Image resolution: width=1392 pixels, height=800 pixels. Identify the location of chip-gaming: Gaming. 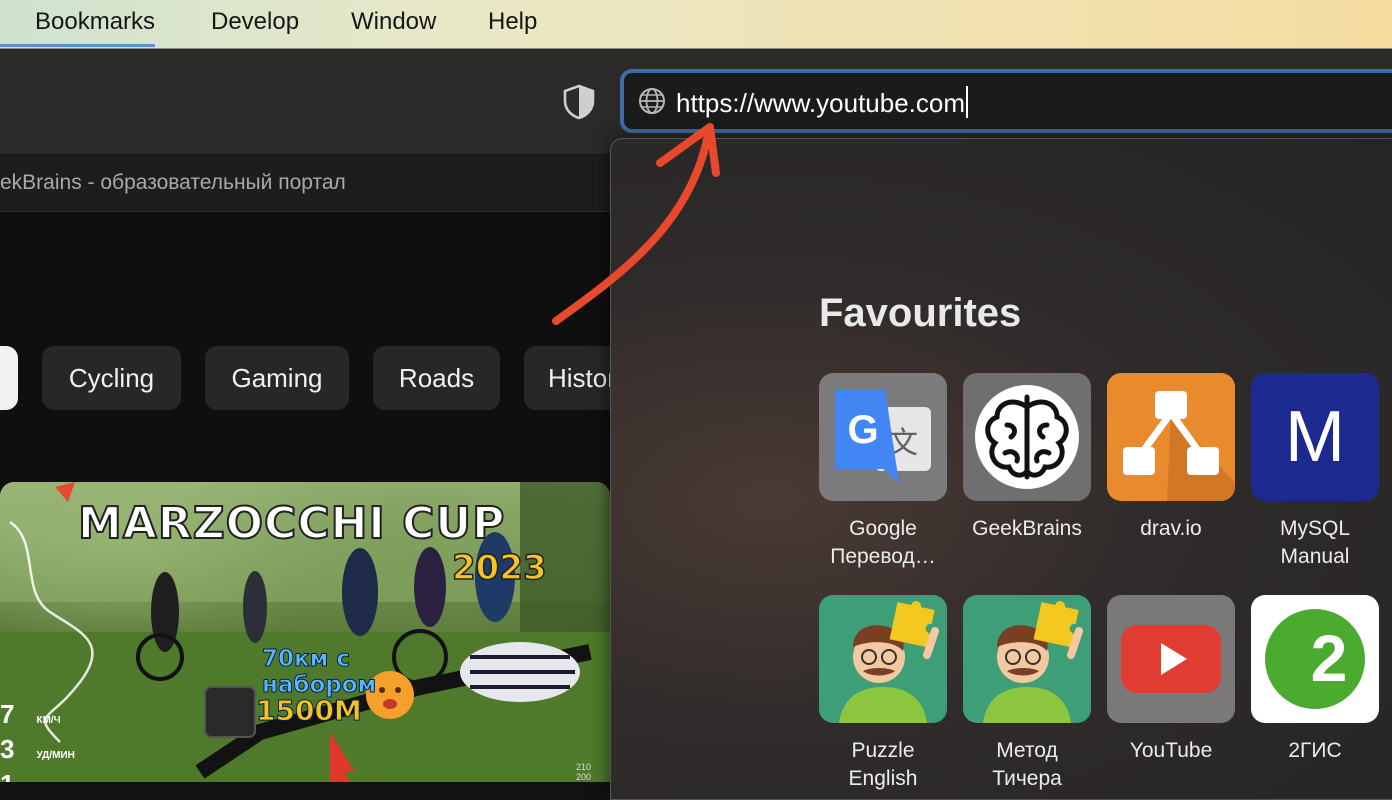
(277, 378).